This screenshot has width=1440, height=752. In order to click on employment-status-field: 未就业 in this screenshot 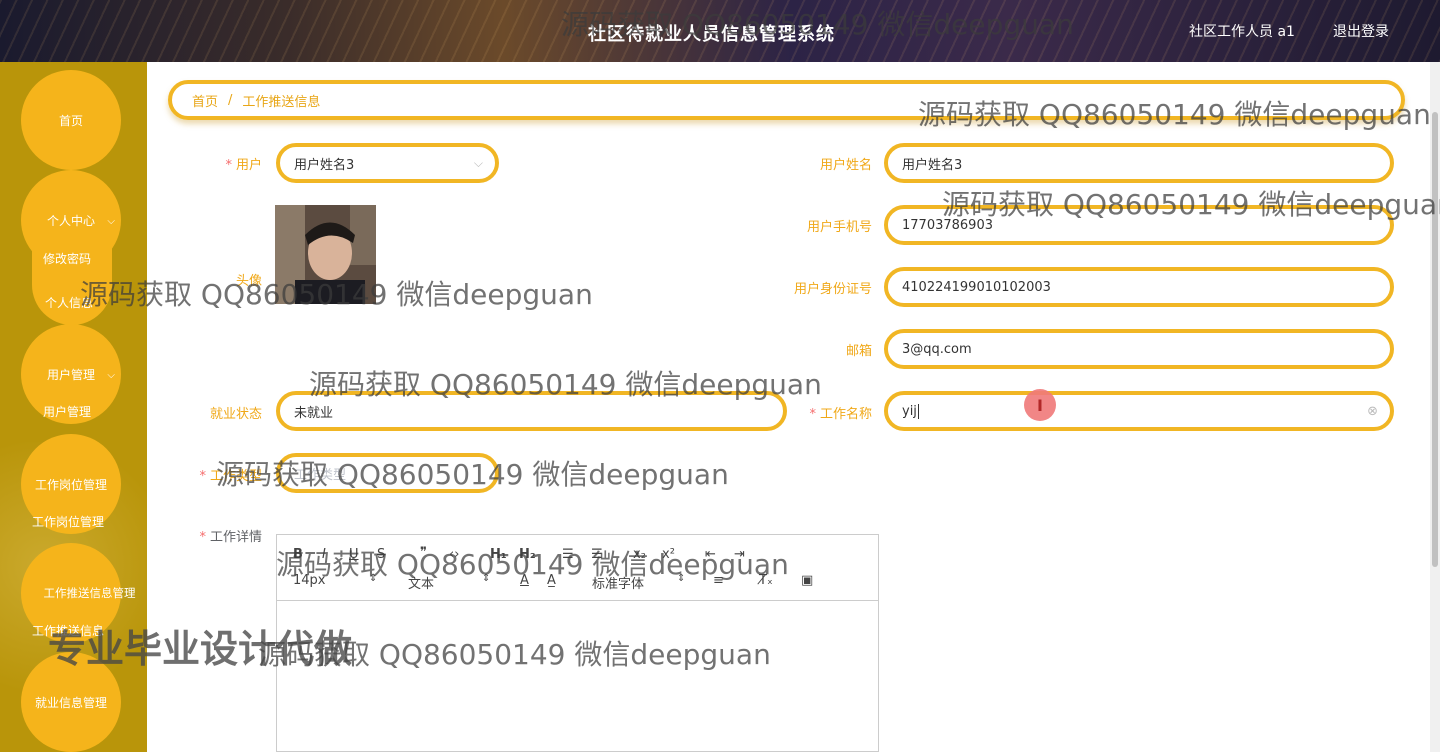, I will do `click(531, 411)`.